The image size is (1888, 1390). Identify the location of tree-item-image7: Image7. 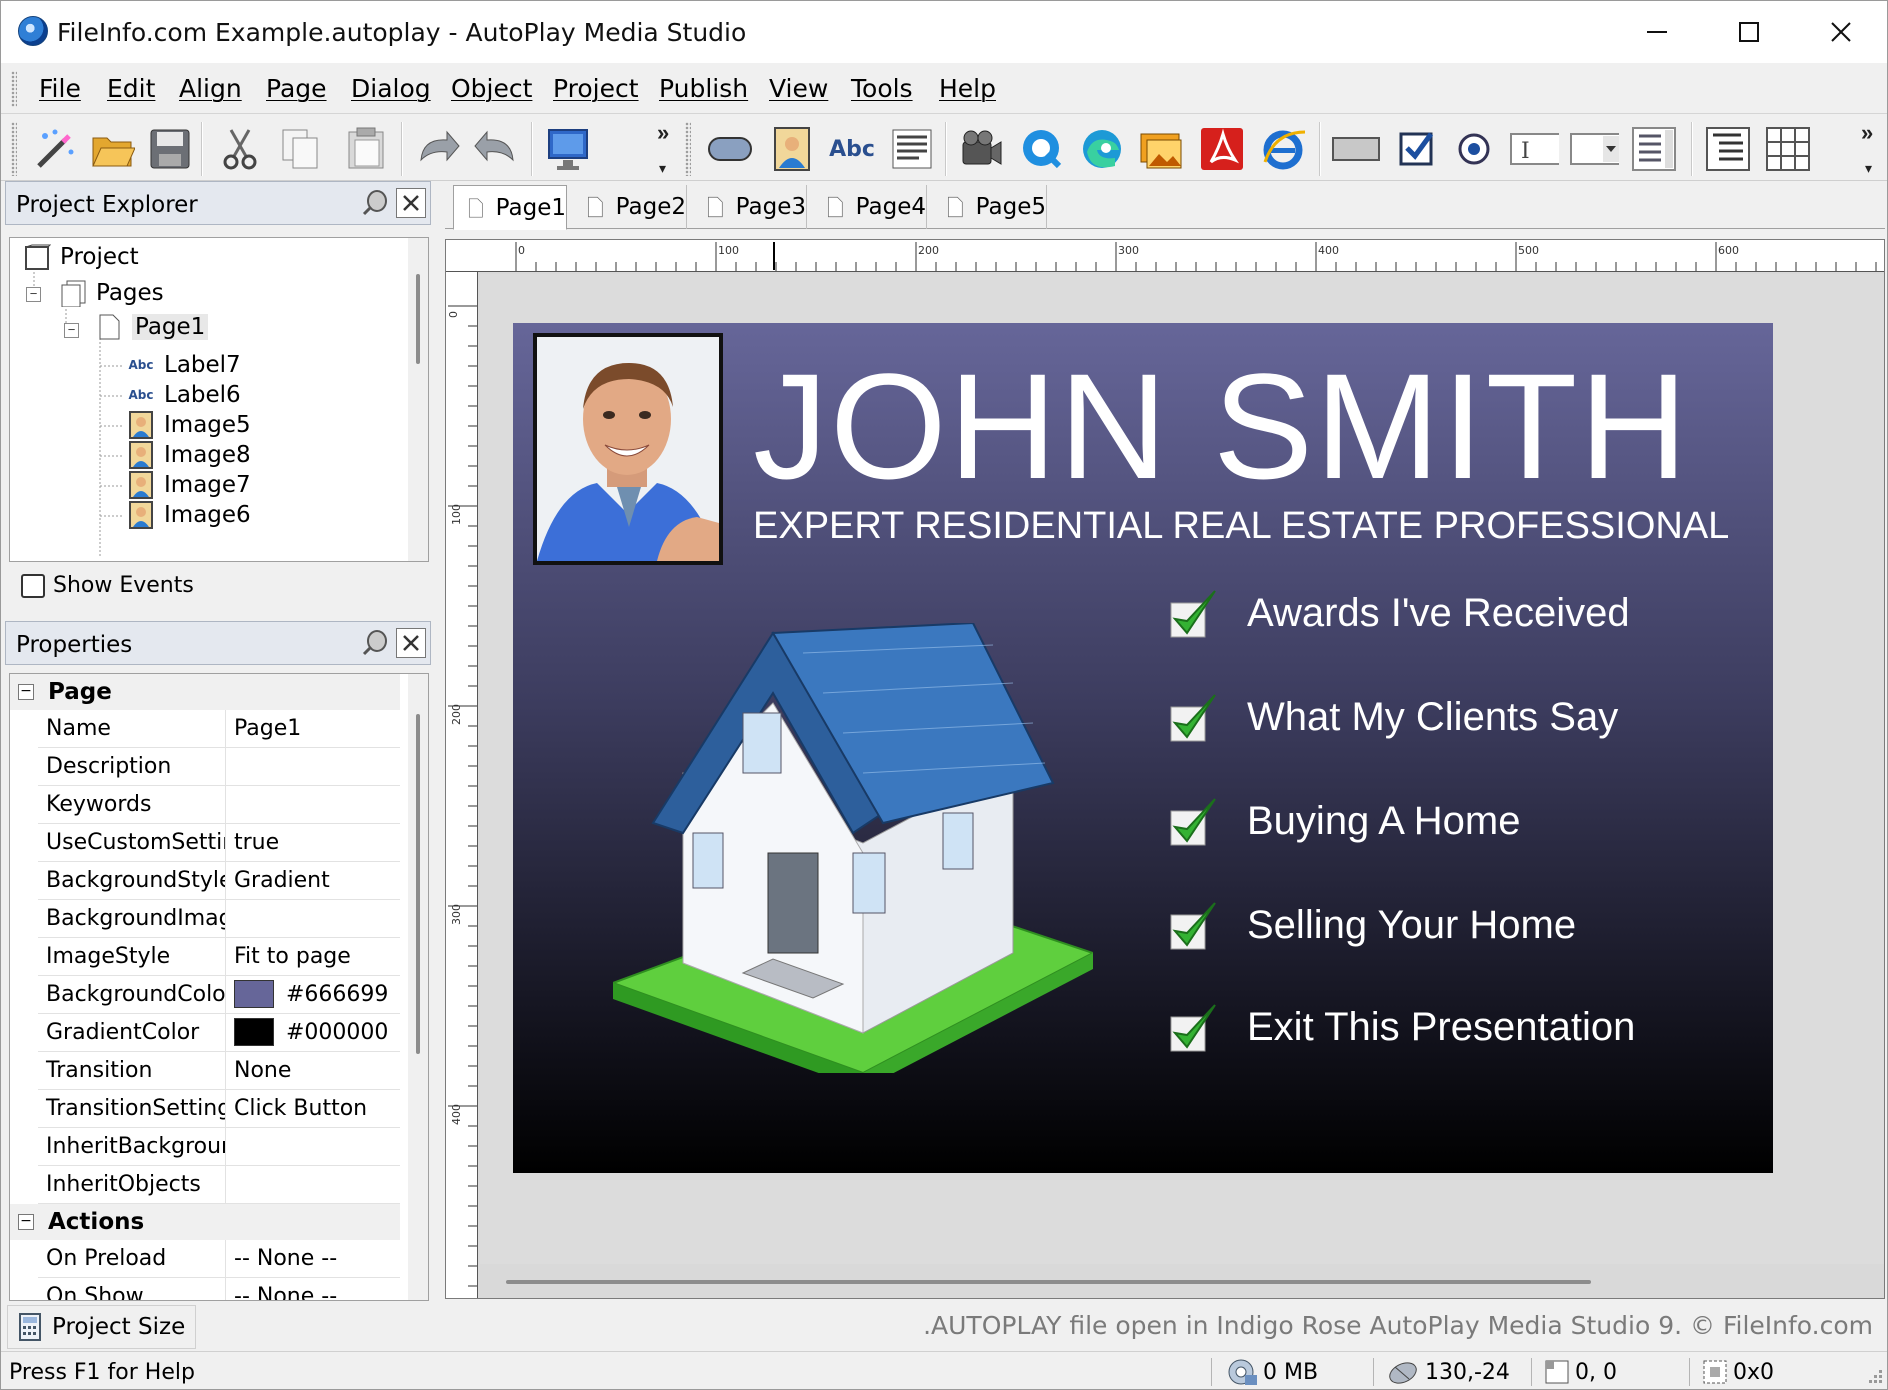
(188, 485).